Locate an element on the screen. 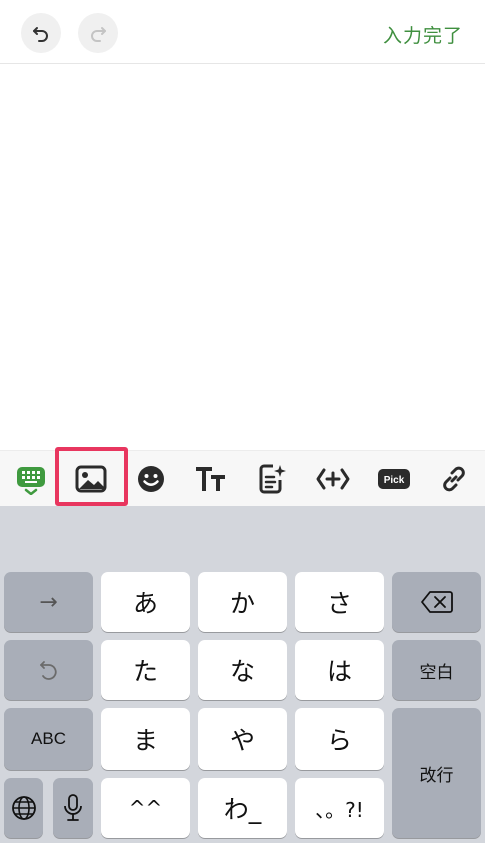 This screenshot has width=485, height=843. undo-key is located at coordinates (48, 670).